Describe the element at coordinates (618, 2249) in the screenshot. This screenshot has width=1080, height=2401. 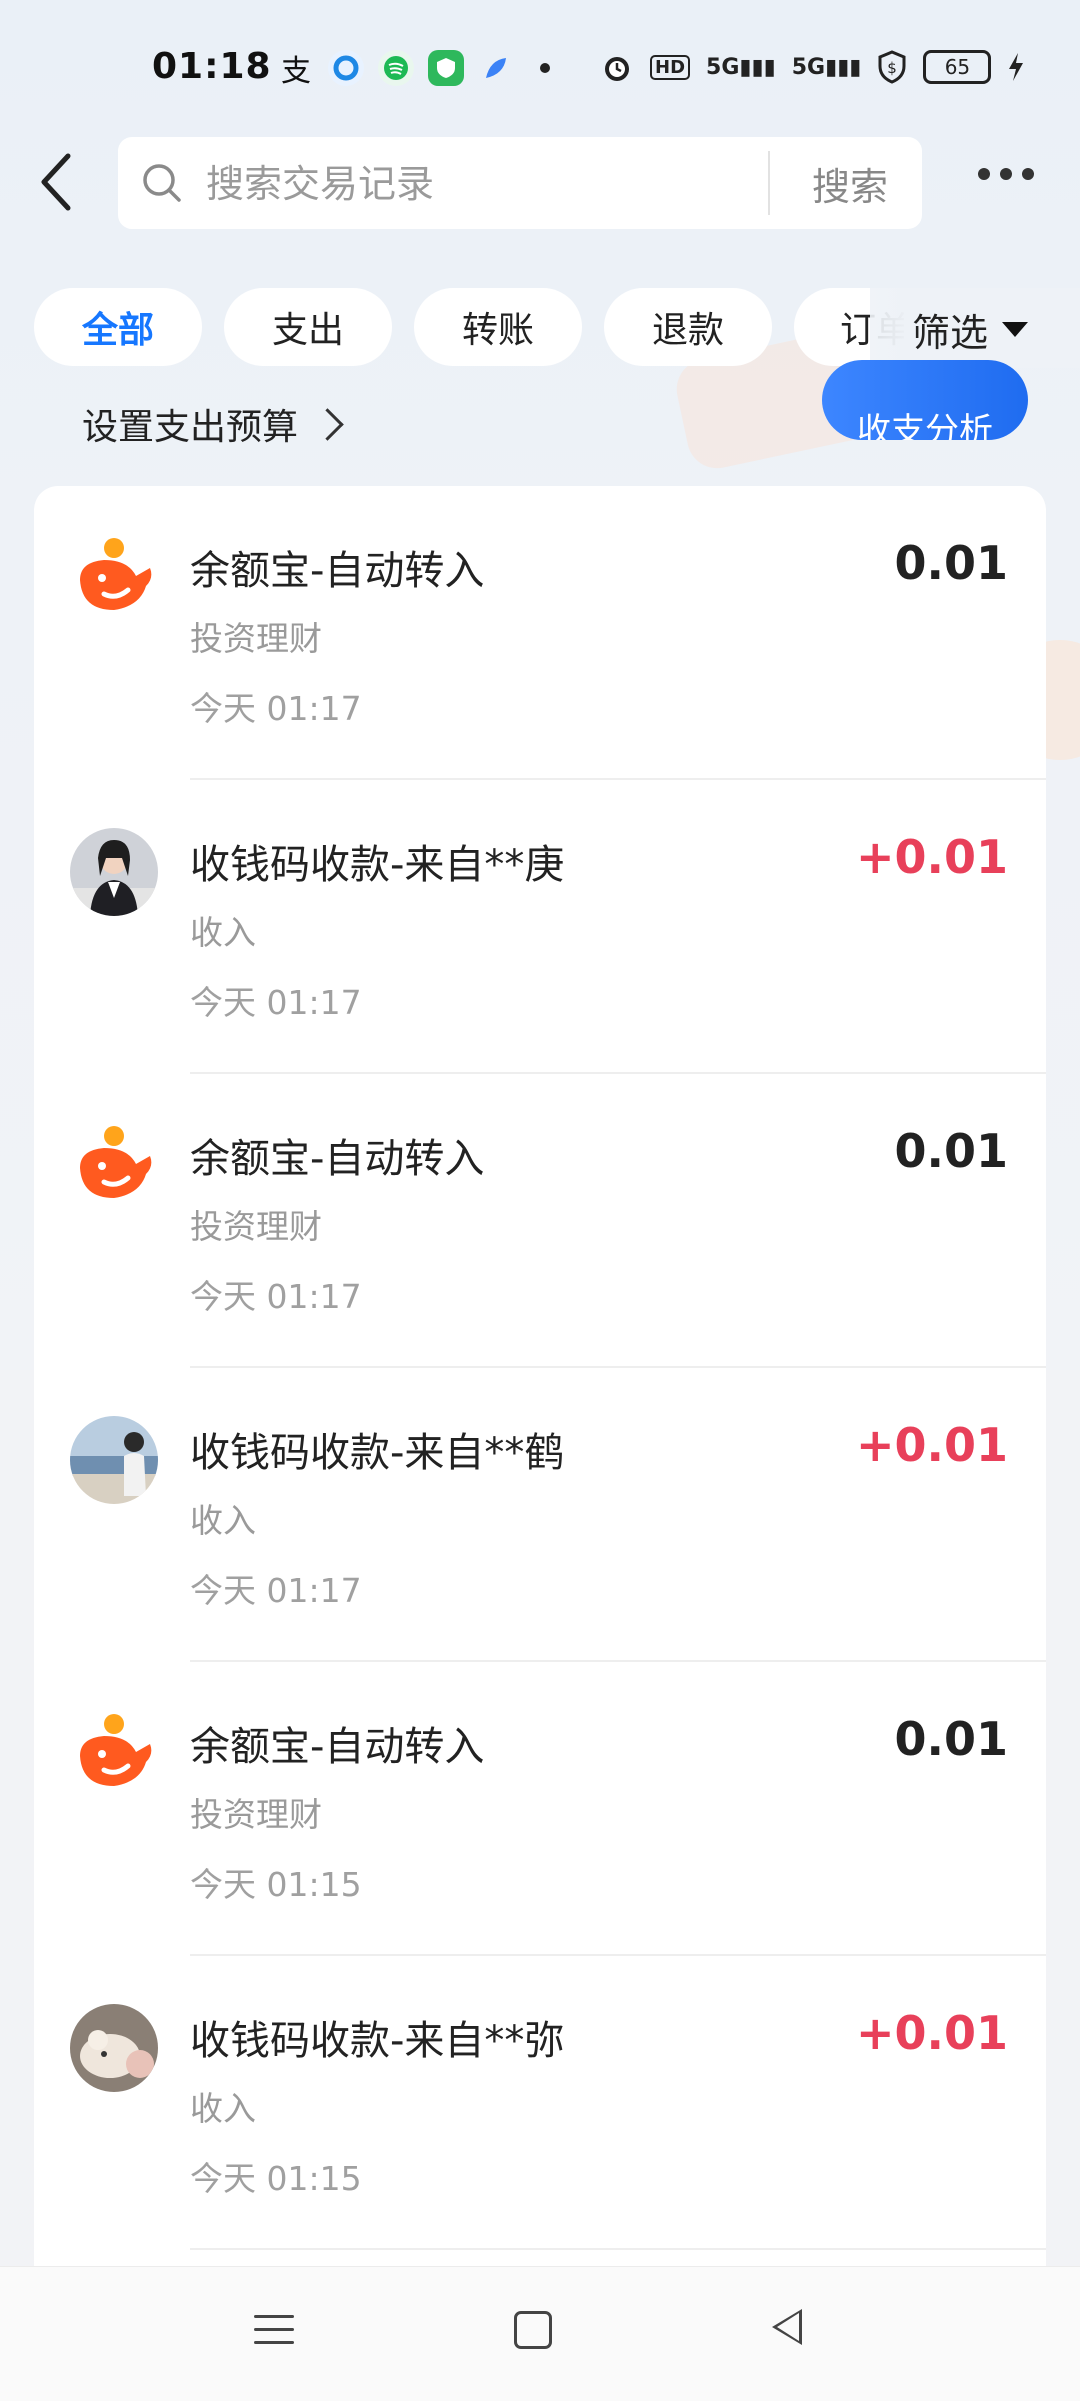
I see `row-divider` at that location.